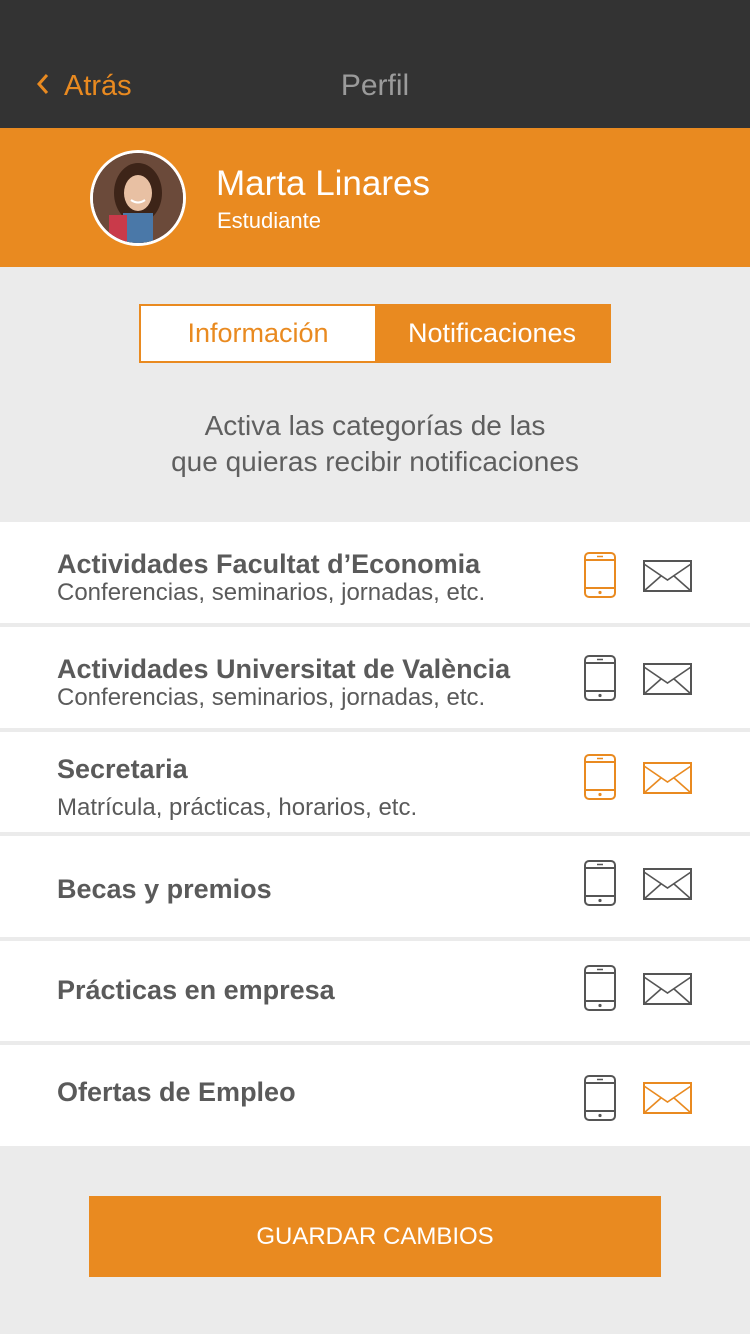  I want to click on segmented-control: Información Notificaciones, so click(375, 333).